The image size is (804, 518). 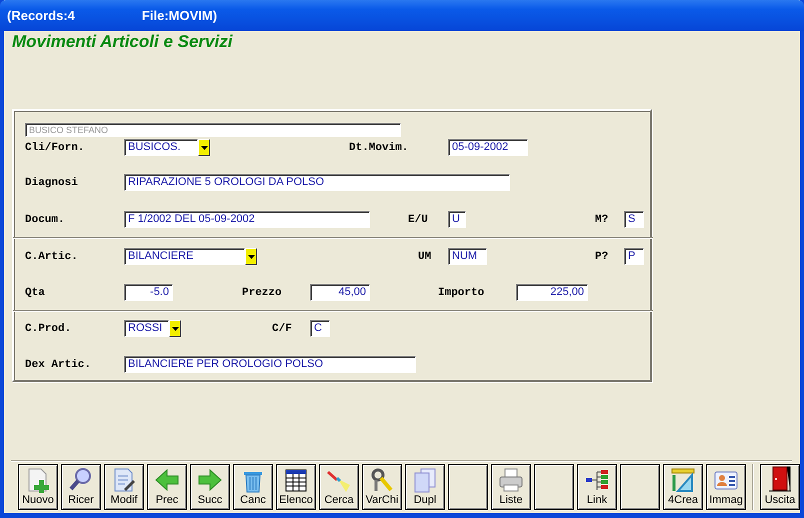 I want to click on table-icon, so click(x=296, y=480).